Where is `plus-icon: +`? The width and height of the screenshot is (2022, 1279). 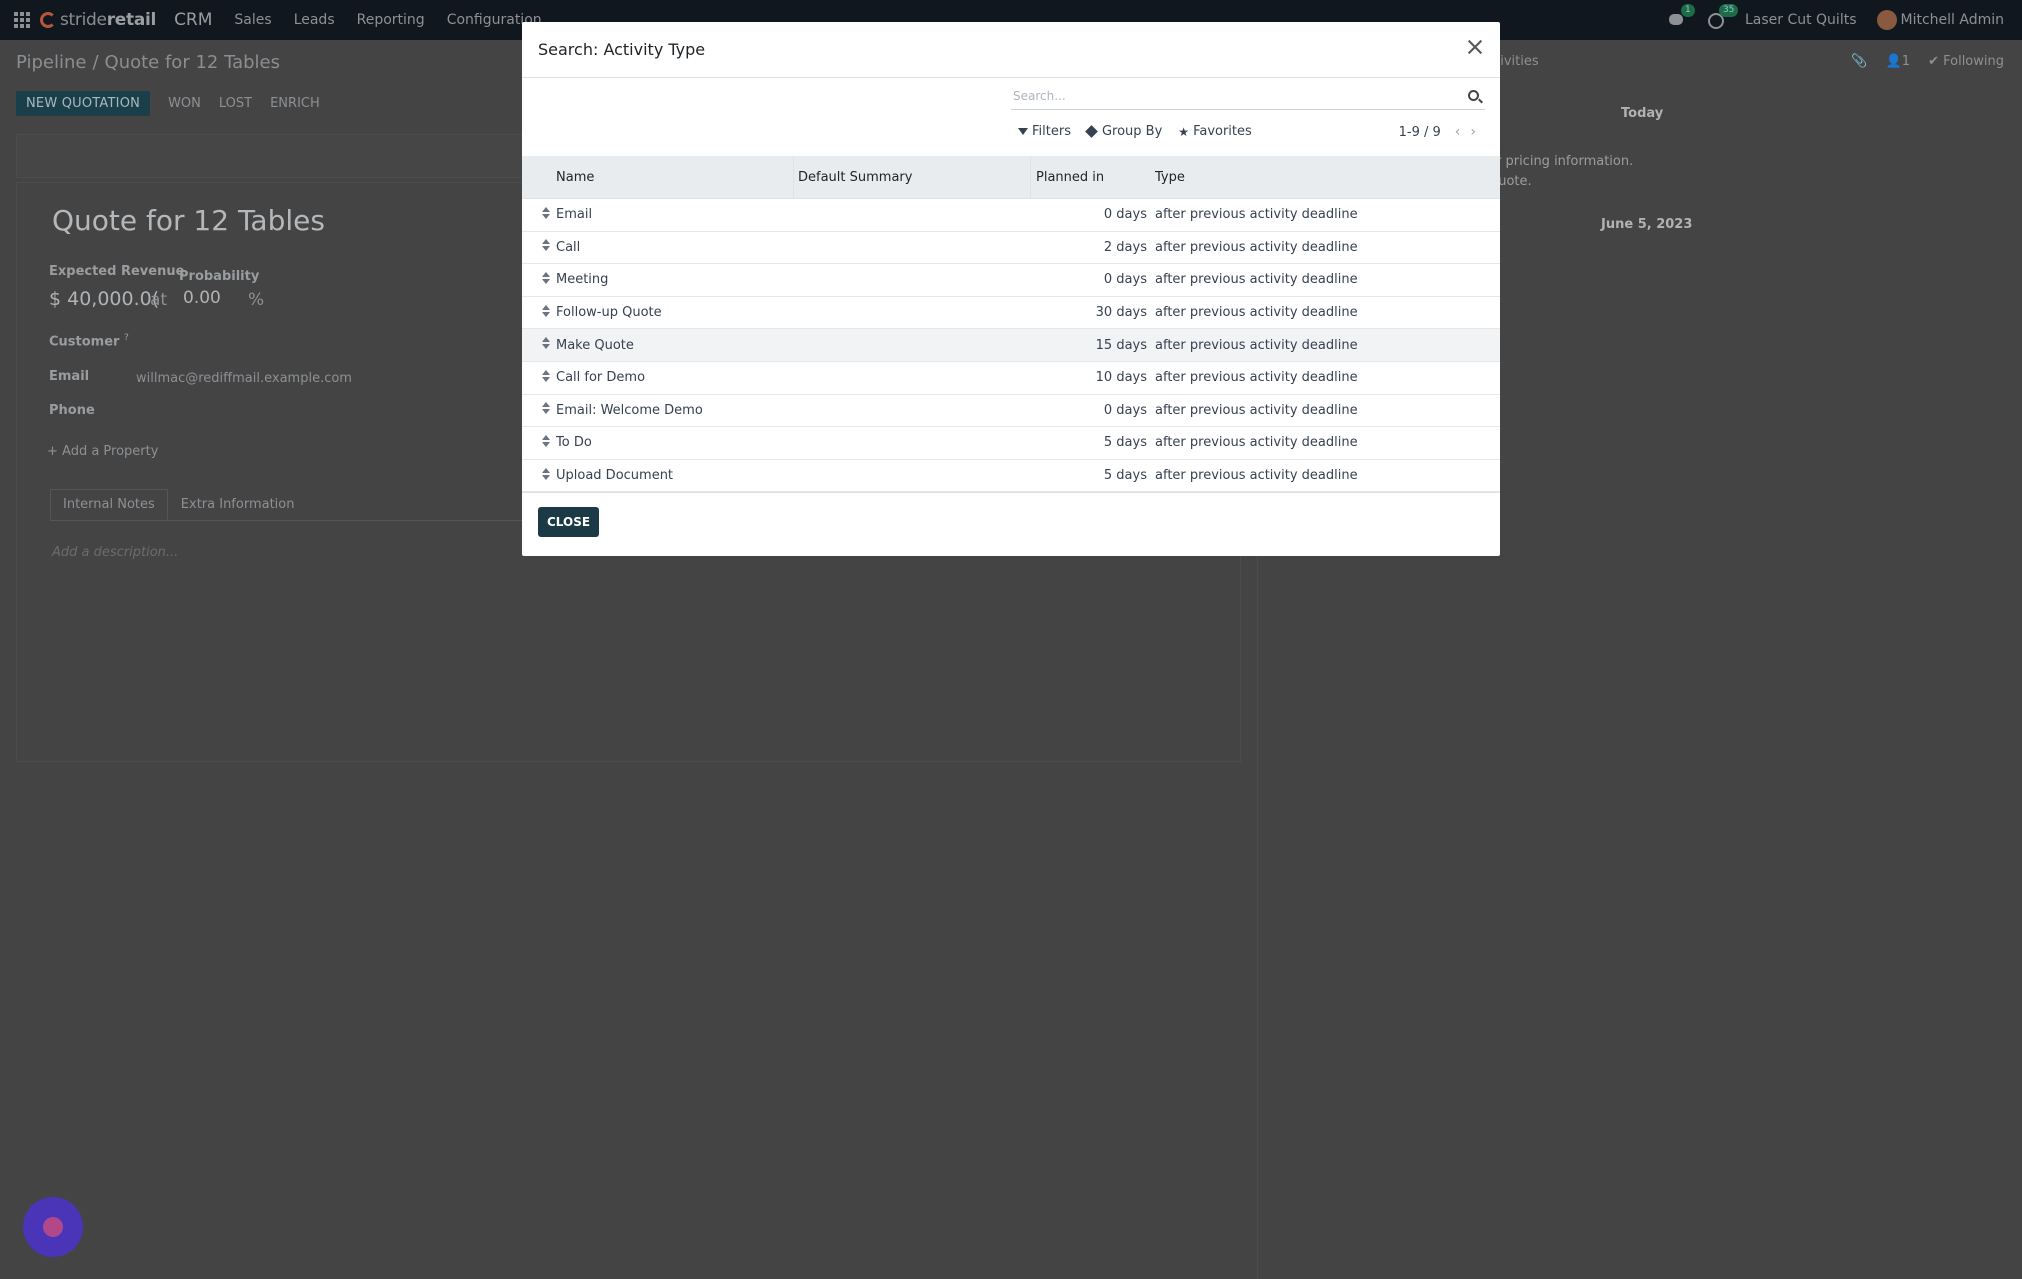
plus-icon: + is located at coordinates (55, 451).